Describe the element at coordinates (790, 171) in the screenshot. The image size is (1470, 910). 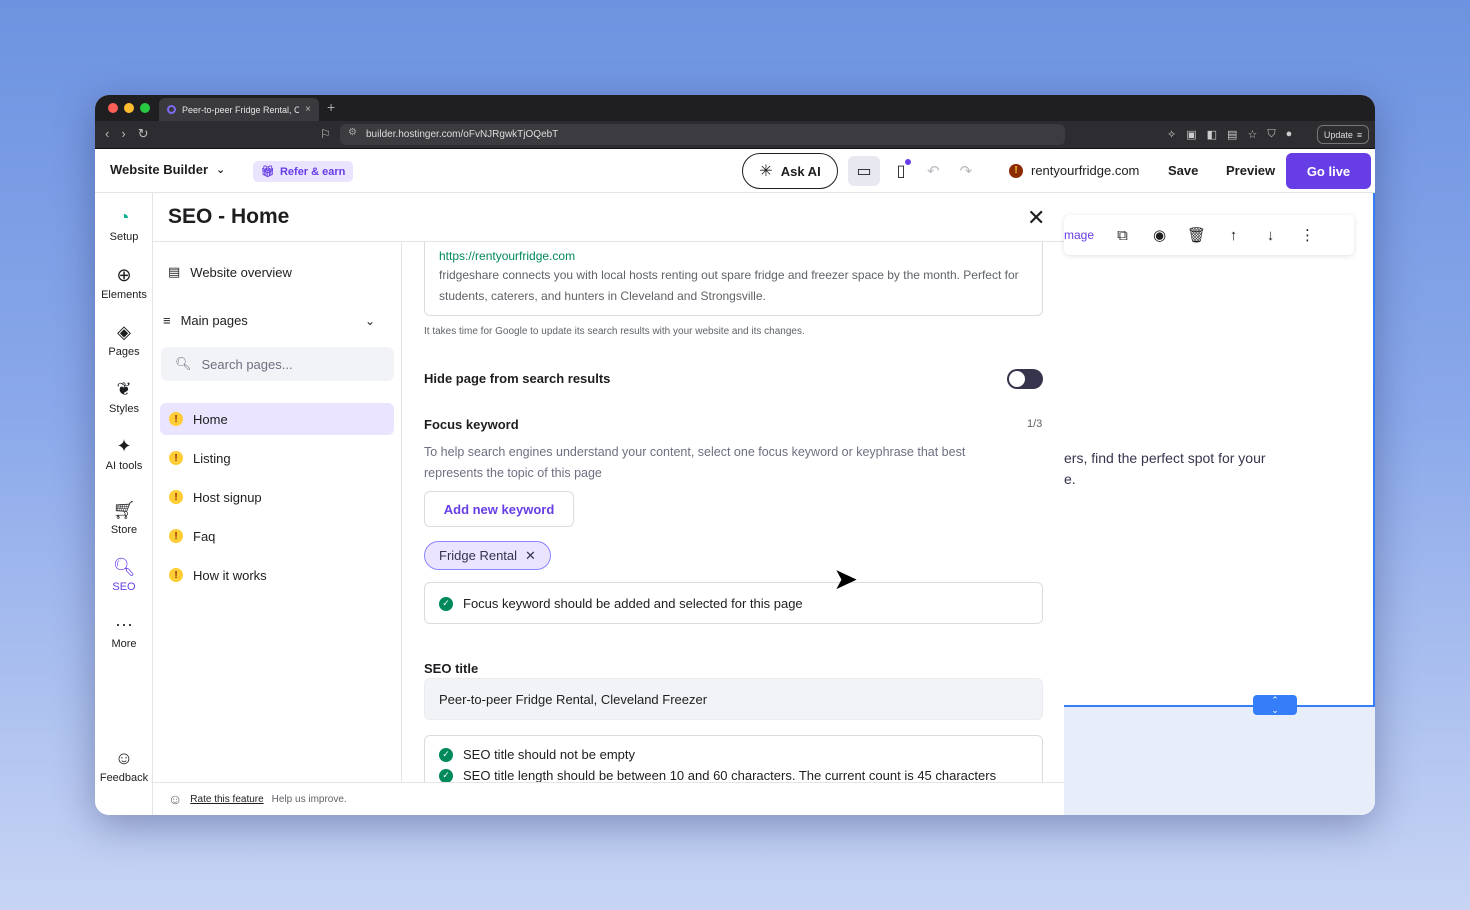
I see `ask-ai-button: ✳ Ask AI` at that location.